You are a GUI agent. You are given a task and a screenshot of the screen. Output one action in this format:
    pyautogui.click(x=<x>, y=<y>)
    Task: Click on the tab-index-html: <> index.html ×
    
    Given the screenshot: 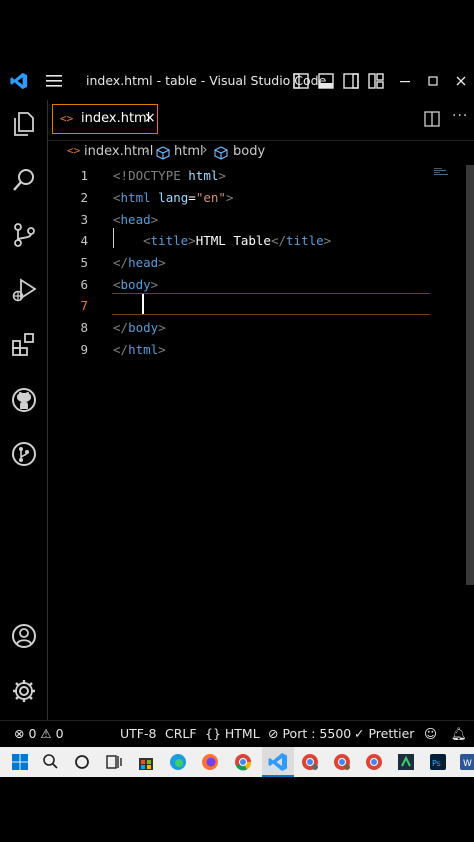 What is the action you would take?
    pyautogui.click(x=105, y=119)
    